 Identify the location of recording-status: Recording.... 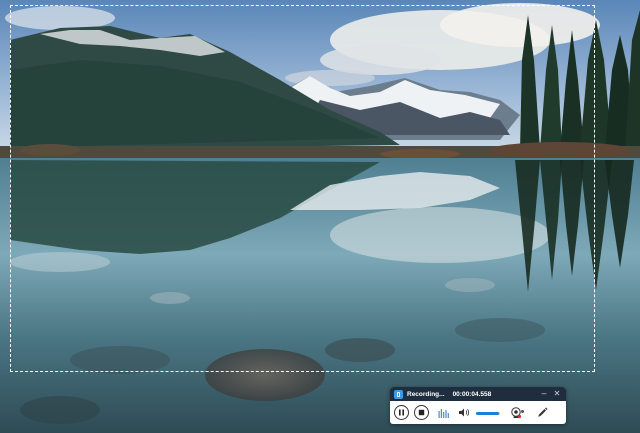
(426, 394).